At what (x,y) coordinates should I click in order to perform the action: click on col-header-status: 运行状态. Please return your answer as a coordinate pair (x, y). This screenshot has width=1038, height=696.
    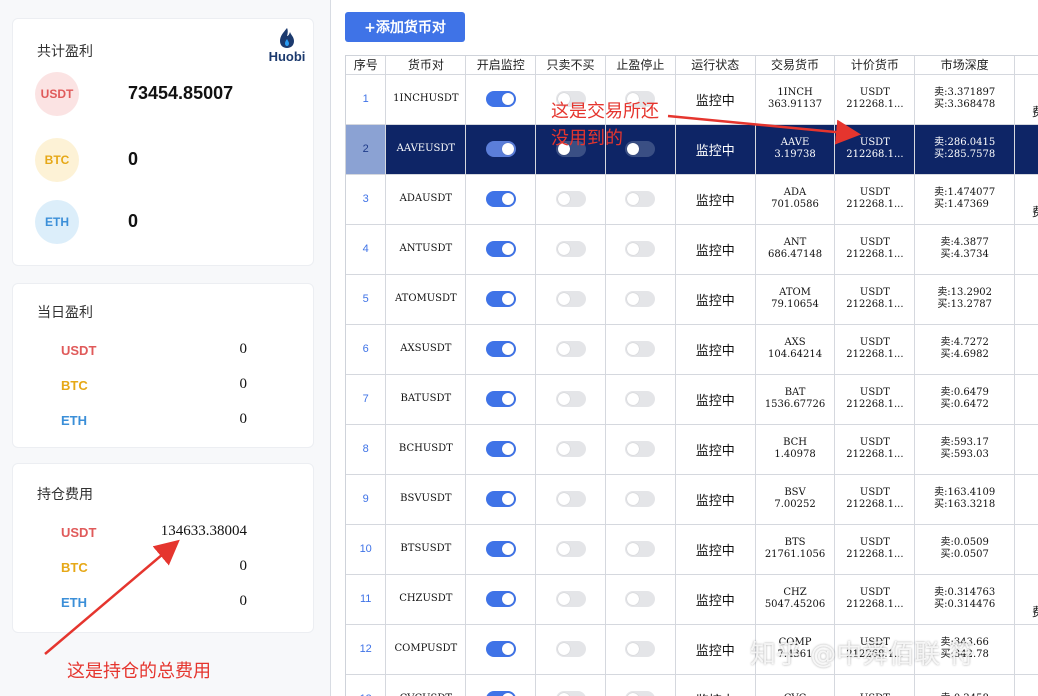
    Looking at the image, I should click on (715, 65).